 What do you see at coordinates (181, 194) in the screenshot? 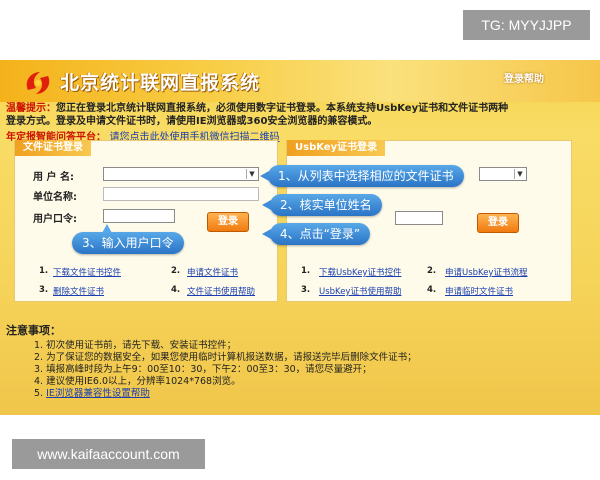
I see `unit-name-field` at bounding box center [181, 194].